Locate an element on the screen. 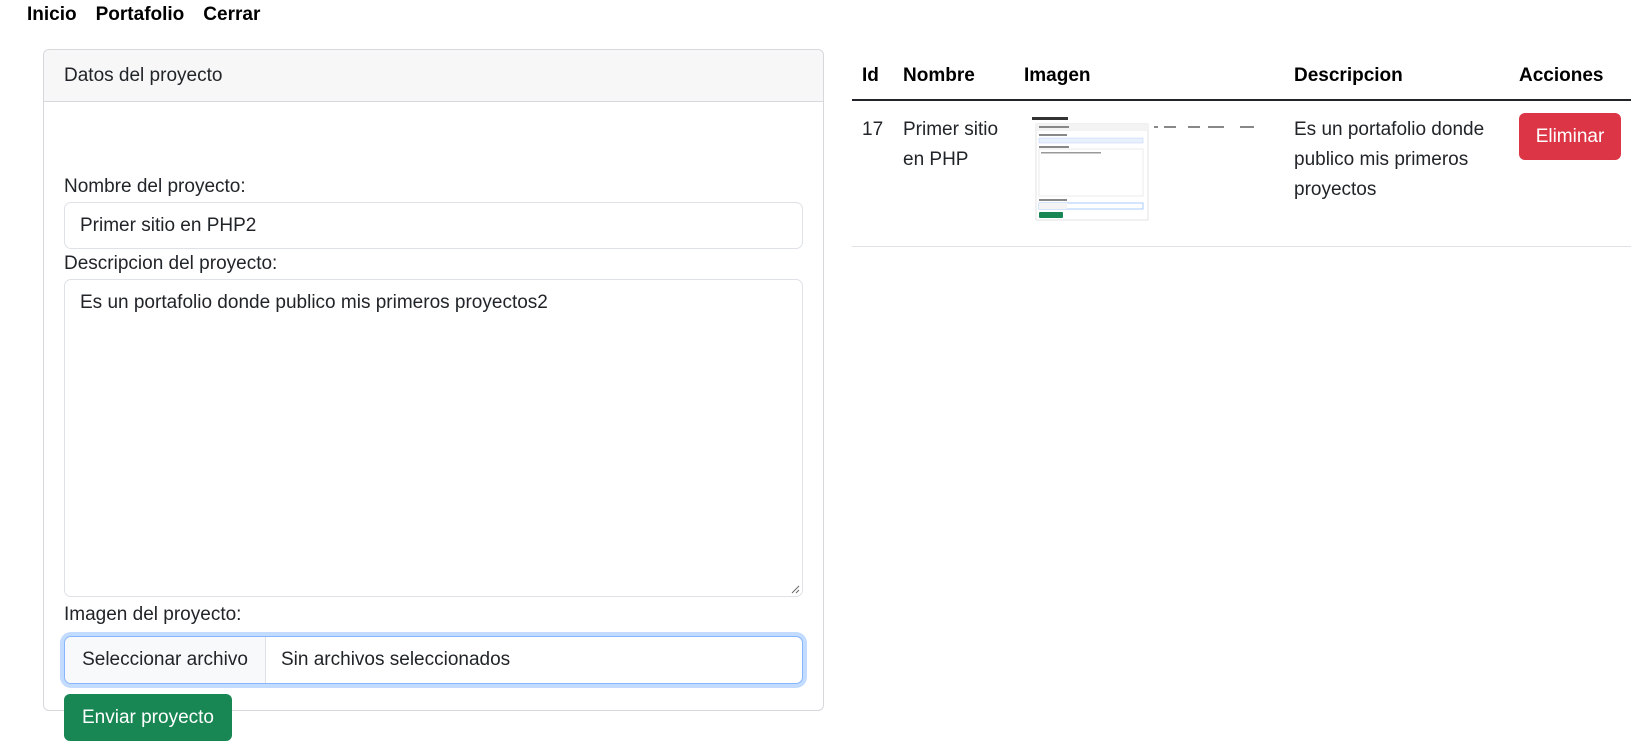  card-header: Datos del proyecto is located at coordinates (433, 76).